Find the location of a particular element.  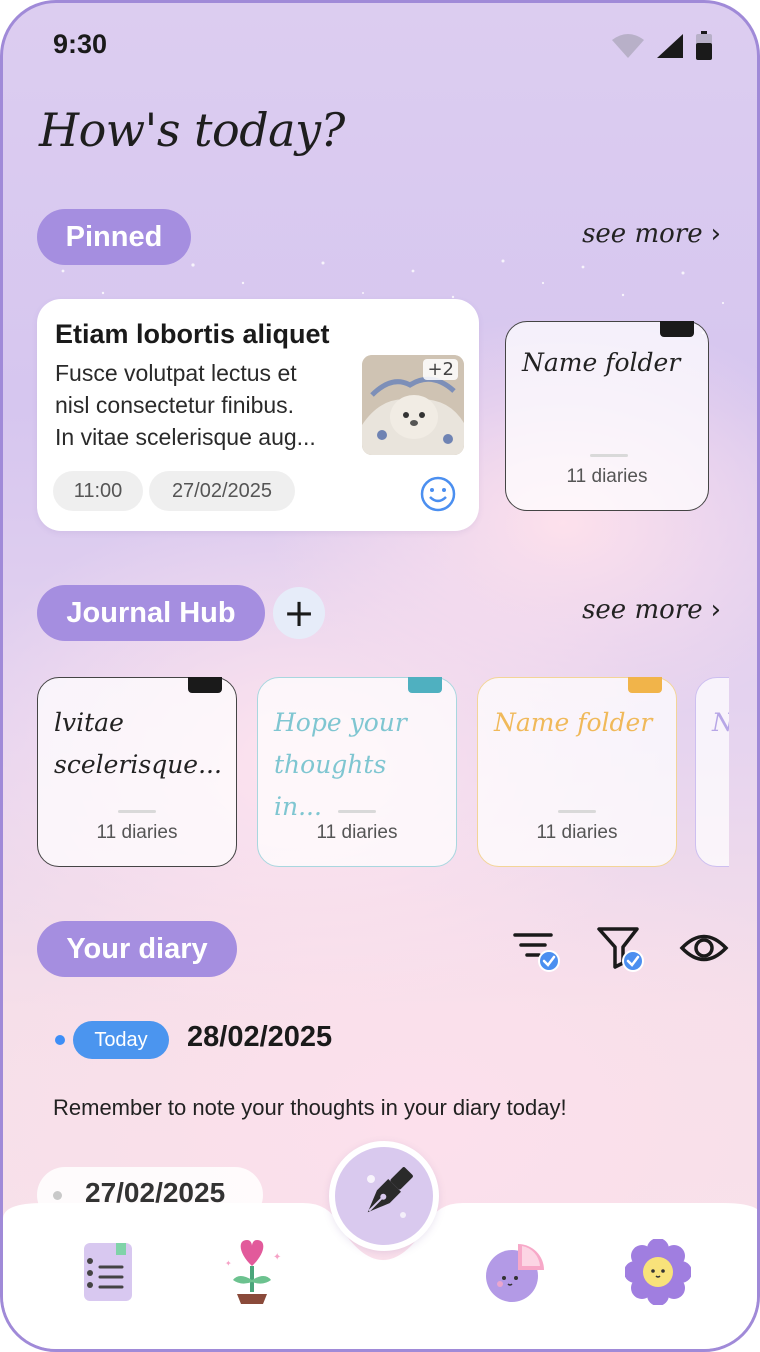

folder-name-line: lvitae is located at coordinates (89, 722).